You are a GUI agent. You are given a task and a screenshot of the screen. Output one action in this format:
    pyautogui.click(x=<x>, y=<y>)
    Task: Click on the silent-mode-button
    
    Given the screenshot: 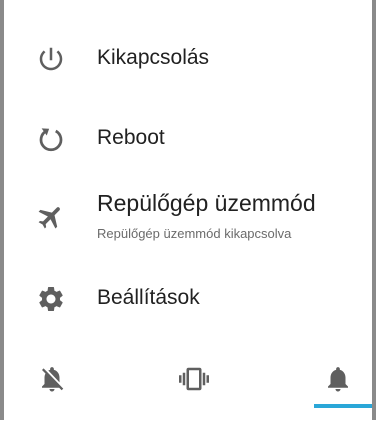 What is the action you would take?
    pyautogui.click(x=52, y=380)
    